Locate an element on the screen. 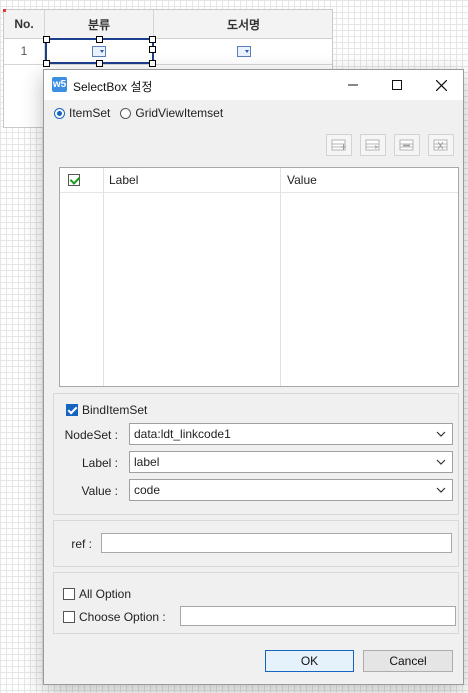  maximize-icon is located at coordinates (397, 85).